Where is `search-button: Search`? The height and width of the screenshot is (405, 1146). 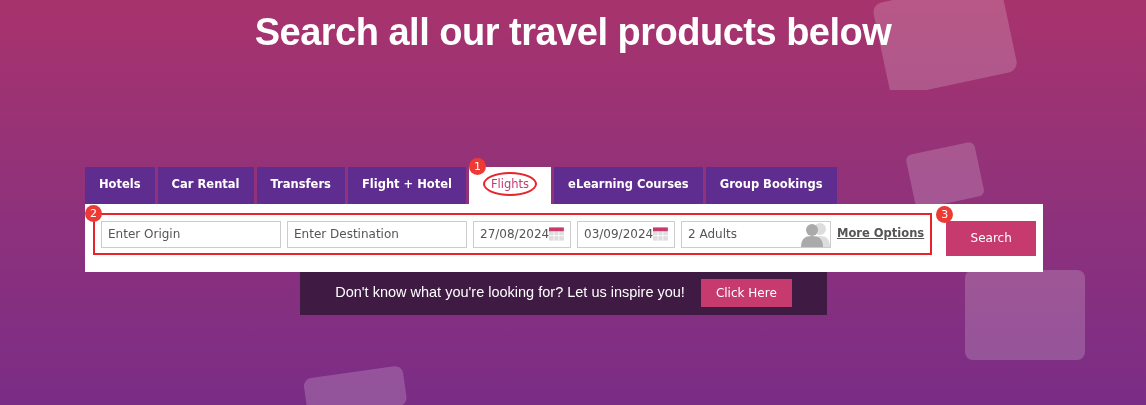
search-button: Search is located at coordinates (991, 238).